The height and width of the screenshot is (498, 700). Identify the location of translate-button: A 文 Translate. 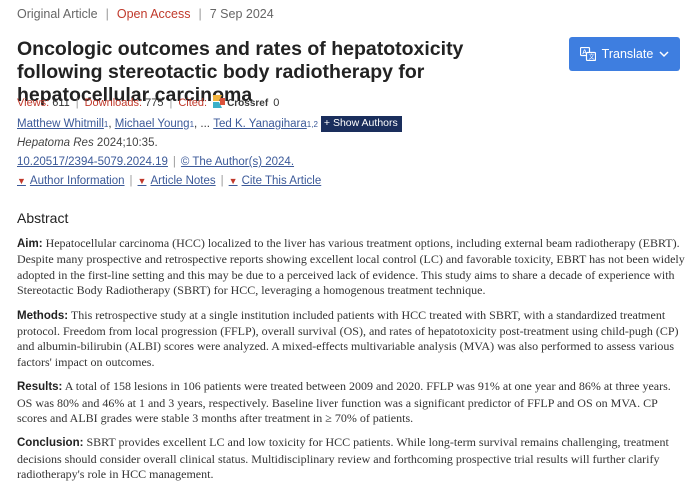
(624, 54).